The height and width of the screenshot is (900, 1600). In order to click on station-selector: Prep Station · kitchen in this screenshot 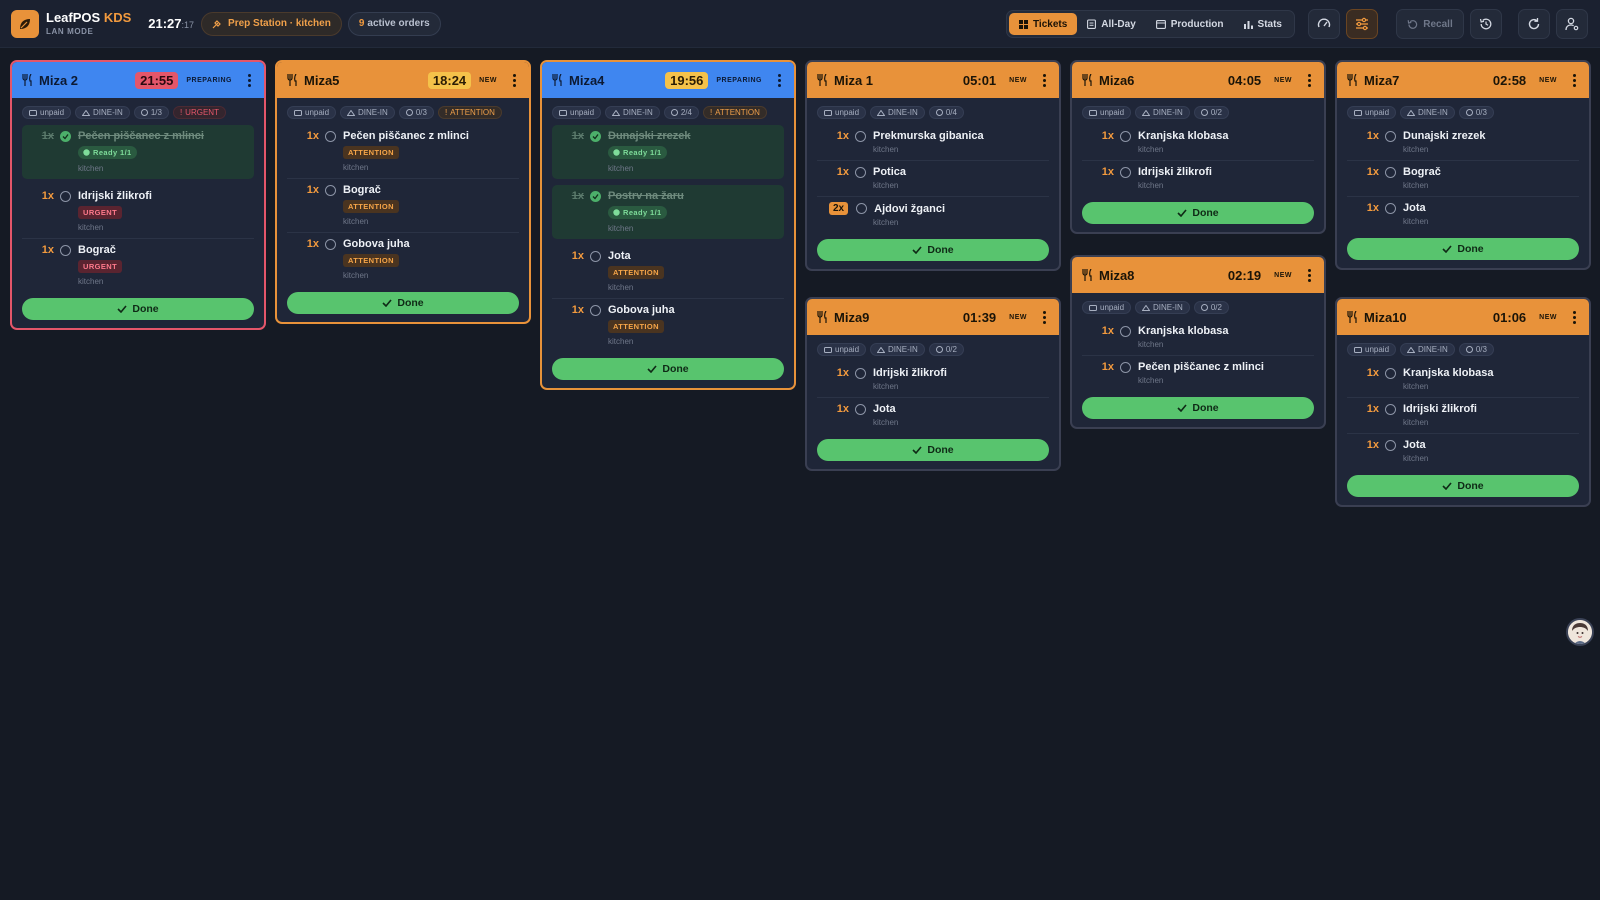, I will do `click(271, 23)`.